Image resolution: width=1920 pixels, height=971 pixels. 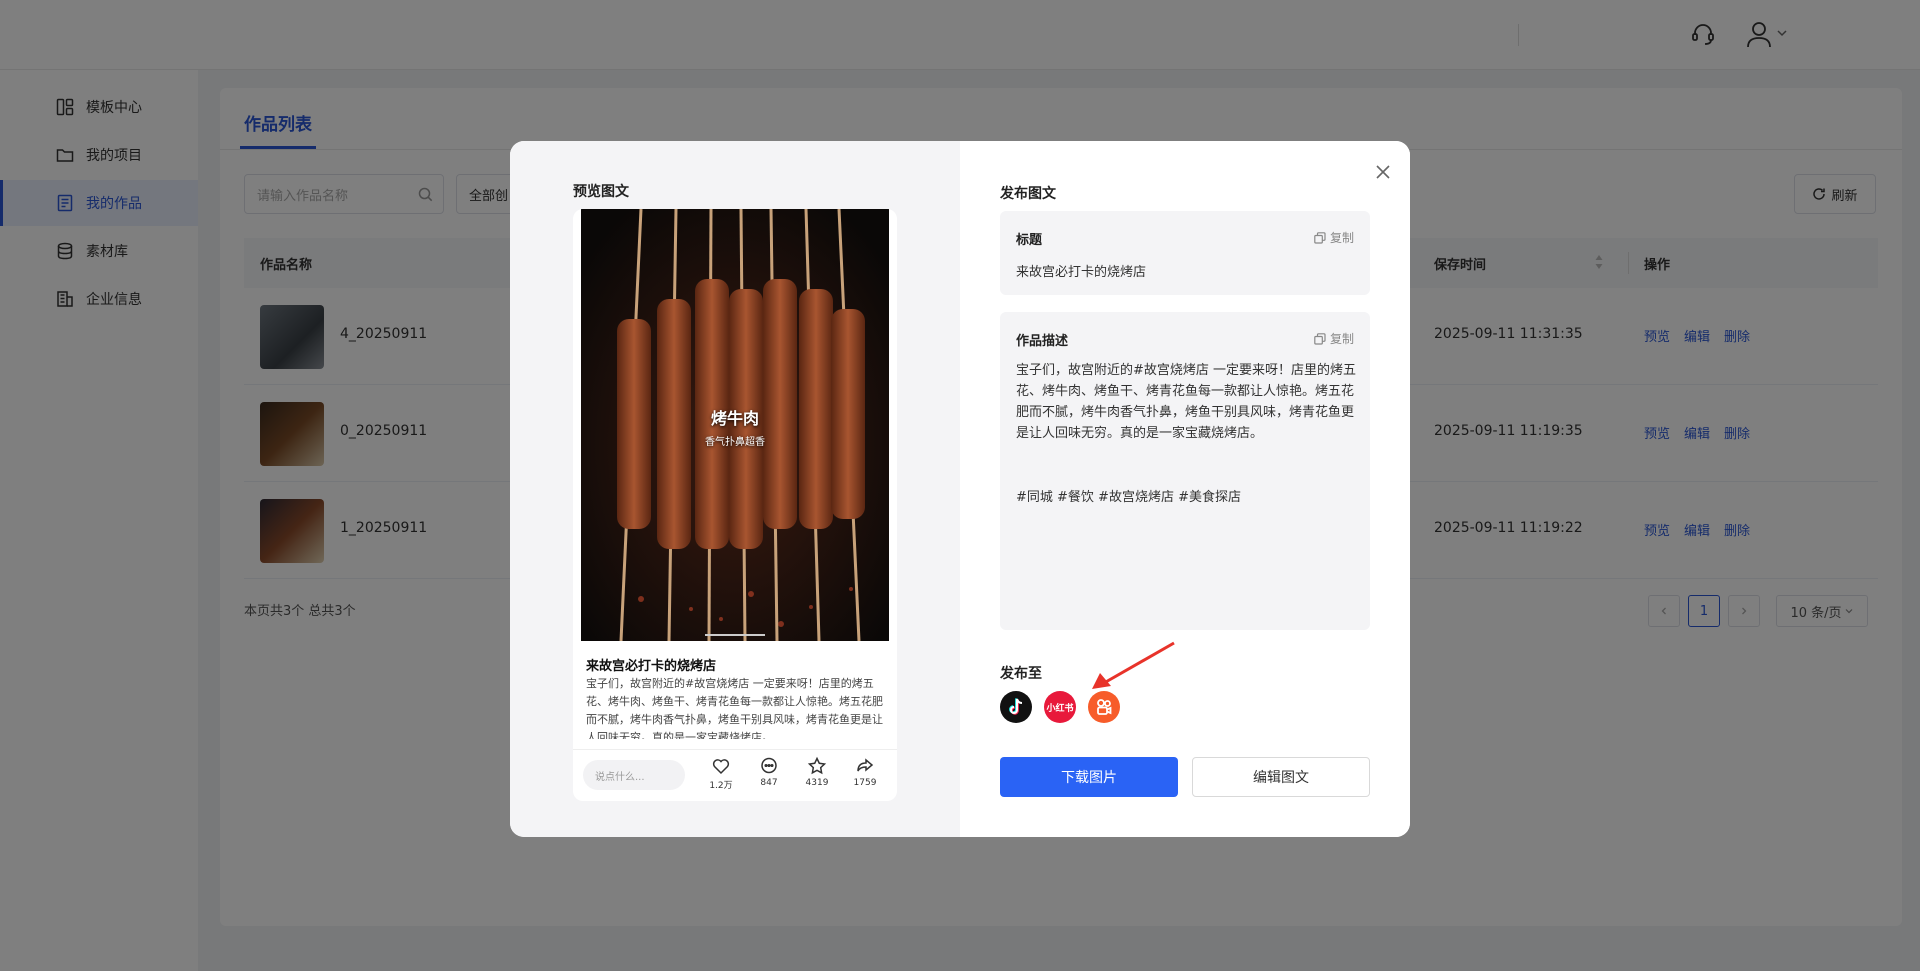 I want to click on image-subcaption: 香气扑鼻超香, so click(x=735, y=442).